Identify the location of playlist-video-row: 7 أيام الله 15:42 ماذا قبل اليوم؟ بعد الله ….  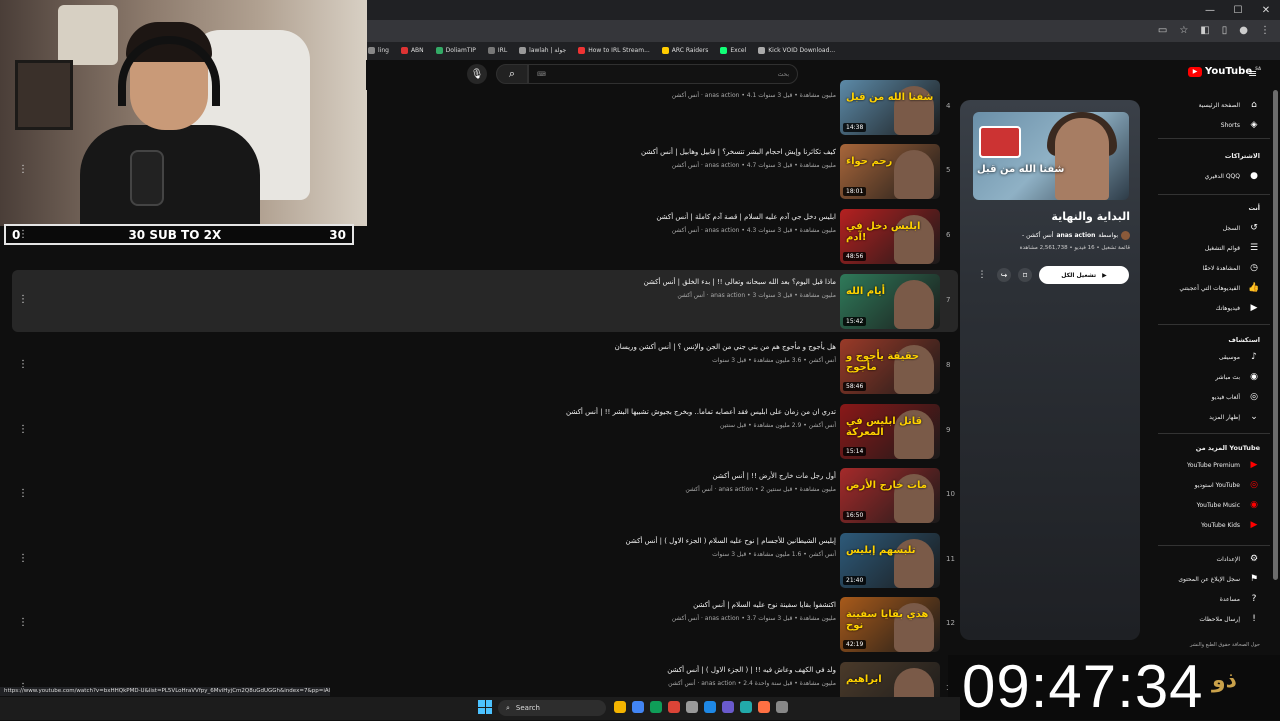
(485, 301).